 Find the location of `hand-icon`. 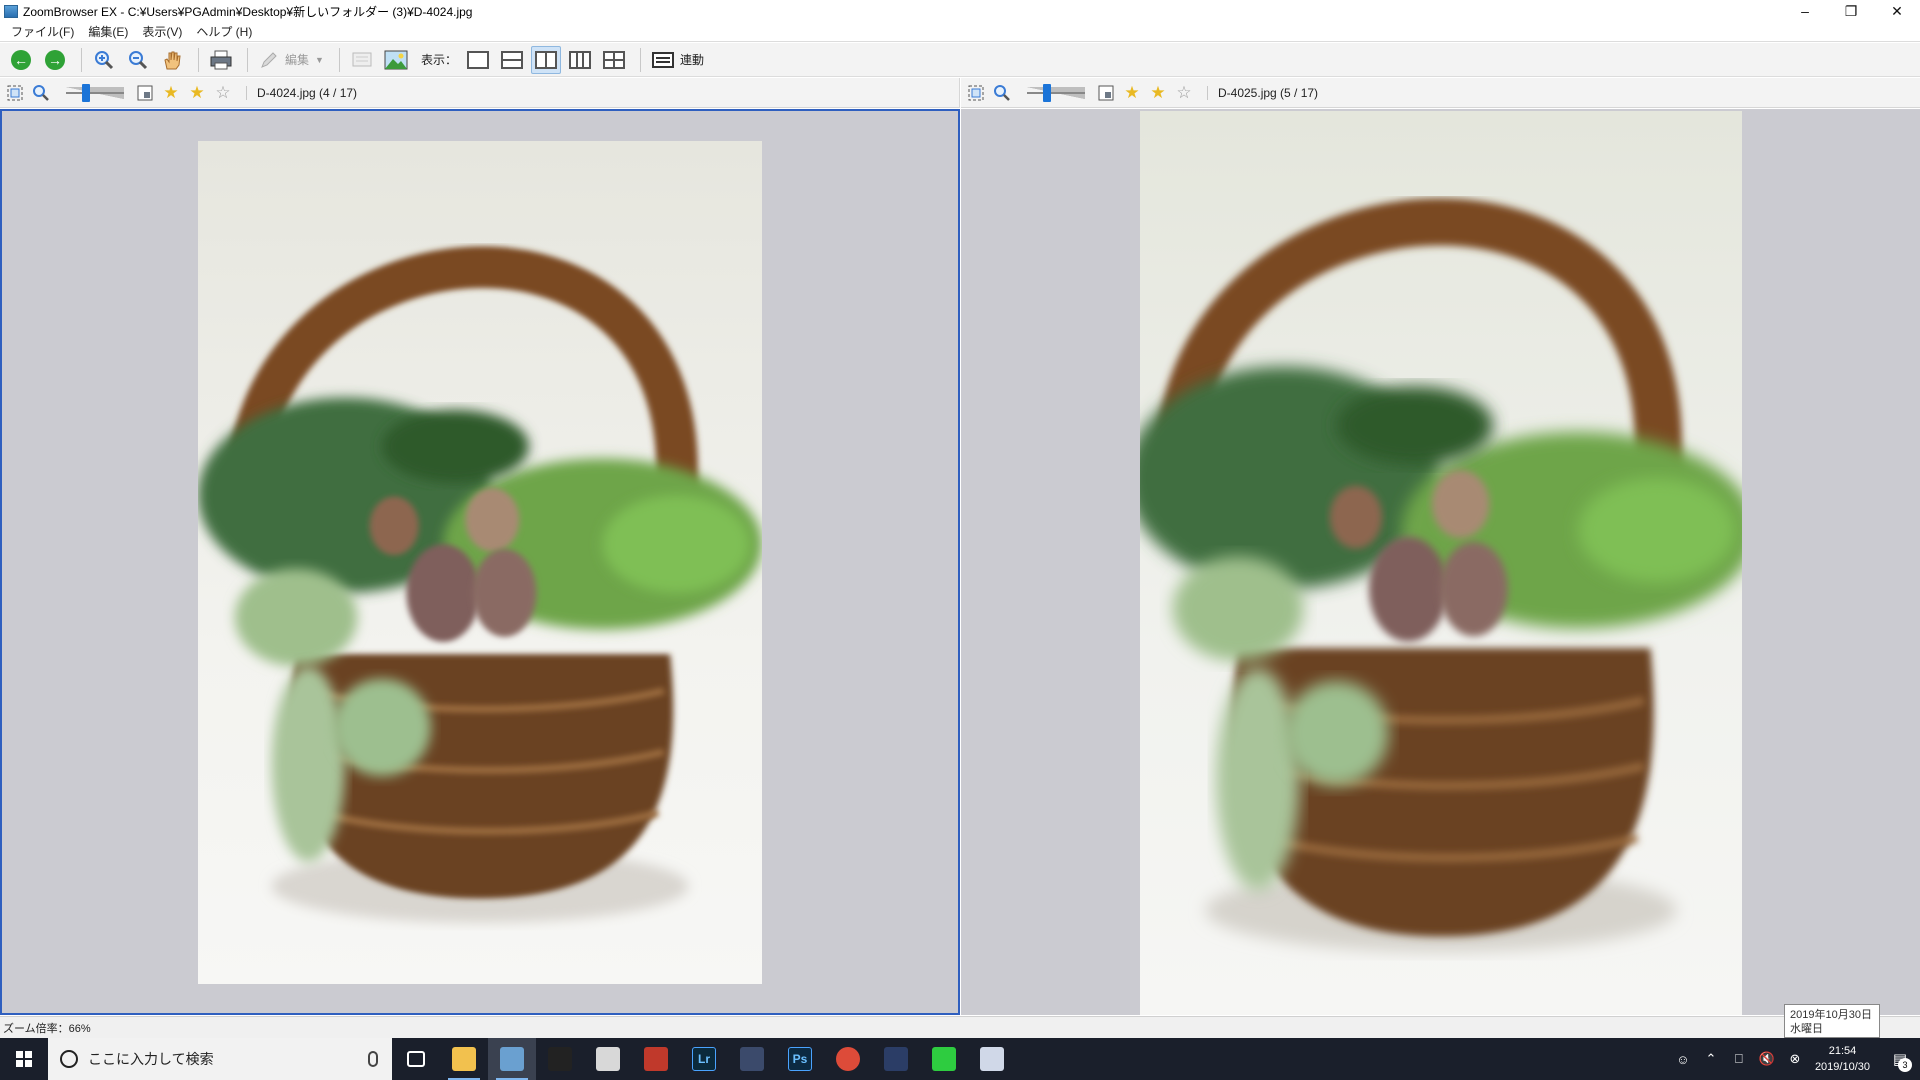

hand-icon is located at coordinates (172, 60).